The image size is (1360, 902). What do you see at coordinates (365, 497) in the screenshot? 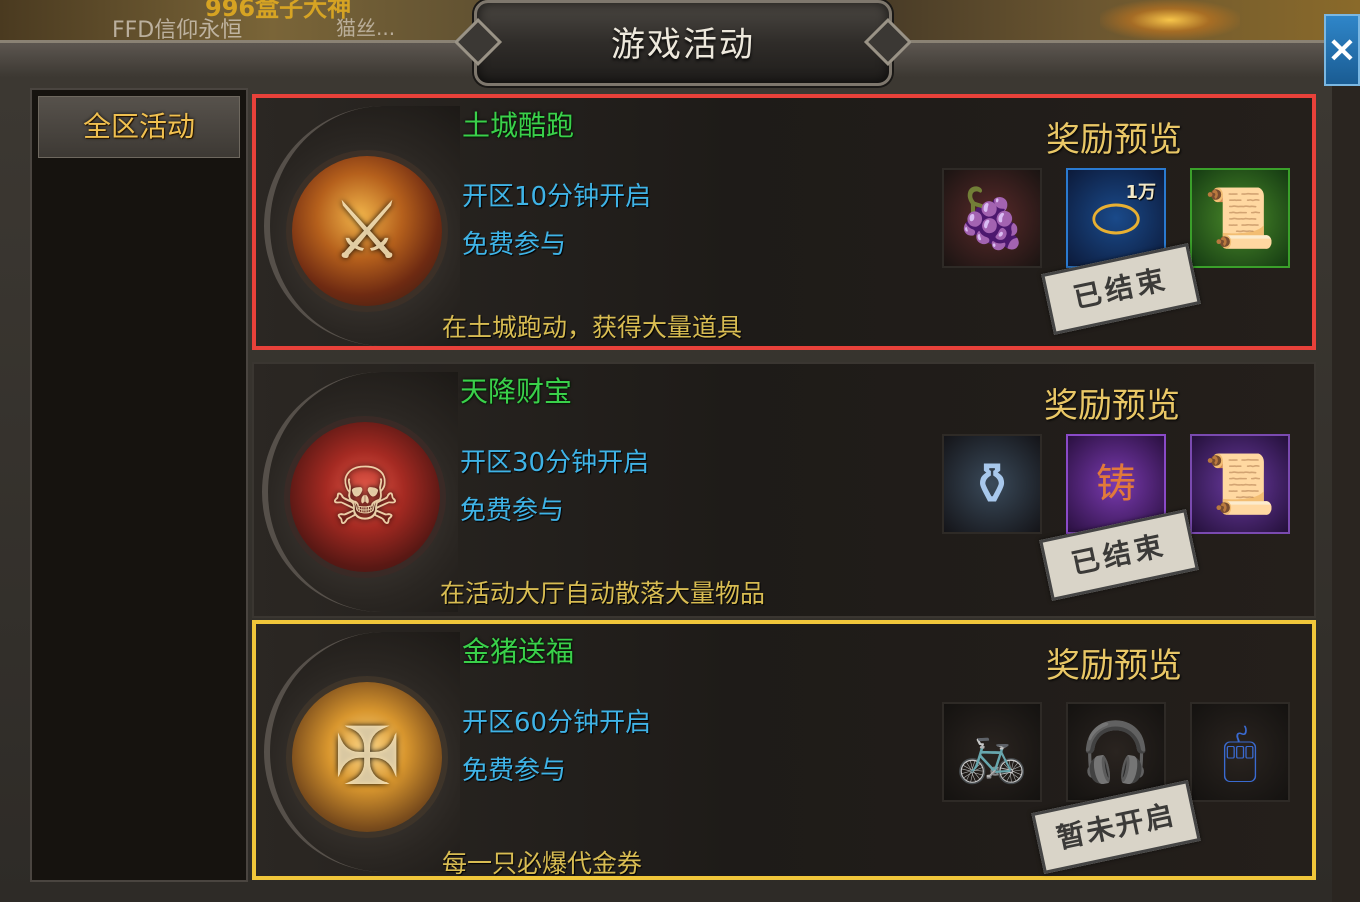
I see `demon-mask-emblem-icon: ☠` at bounding box center [365, 497].